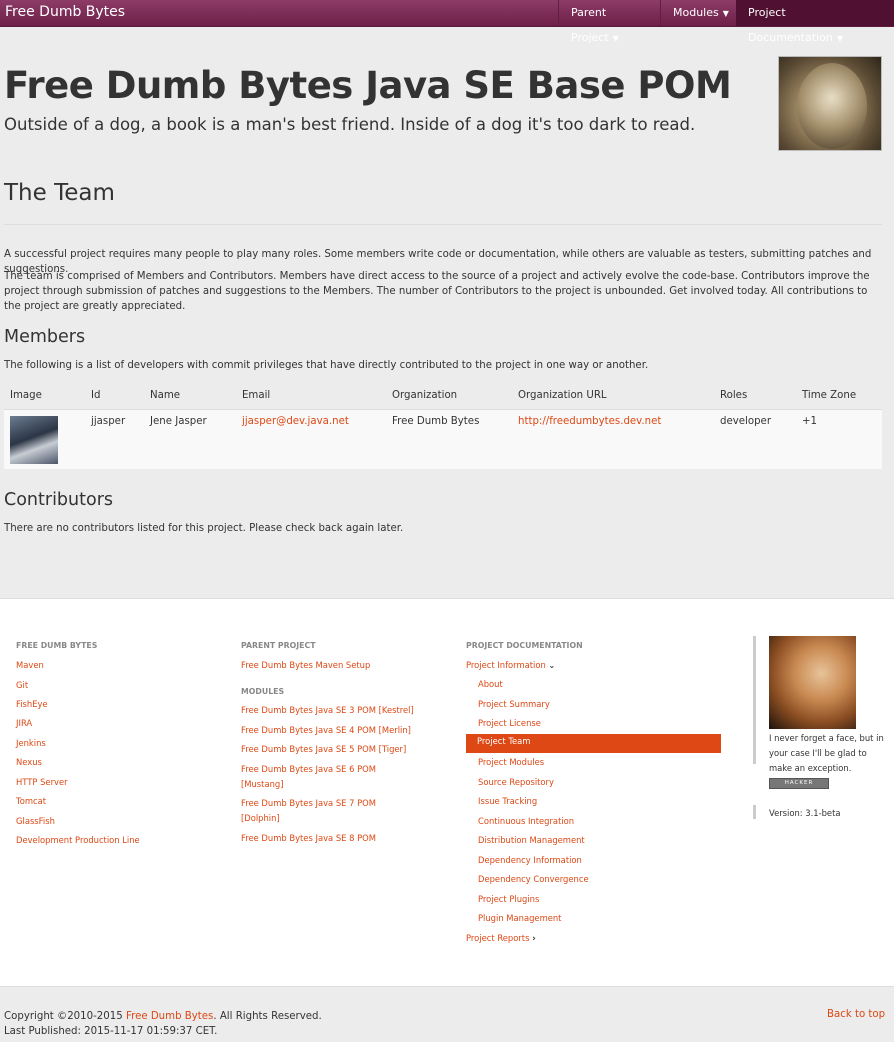 The image size is (894, 1042). What do you see at coordinates (368, 85) in the screenshot?
I see `page-title: Free Dumb Bytes Java SE Base POM` at bounding box center [368, 85].